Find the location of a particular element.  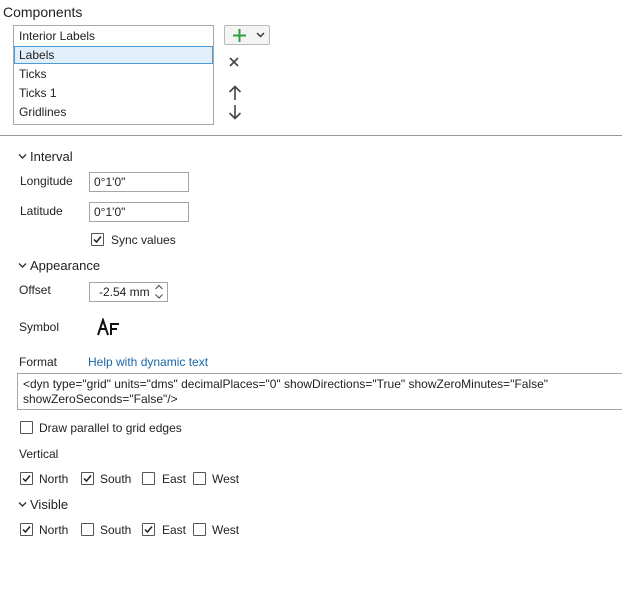

vertical-west-checkbox is located at coordinates (199, 478).